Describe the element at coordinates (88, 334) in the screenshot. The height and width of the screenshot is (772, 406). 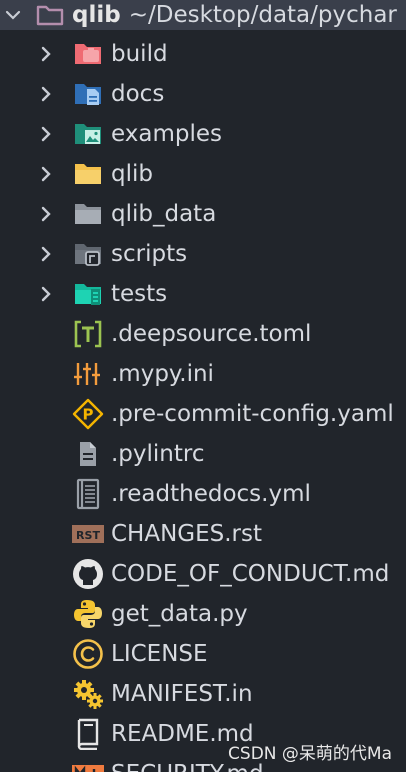
I see `toml-icon` at that location.